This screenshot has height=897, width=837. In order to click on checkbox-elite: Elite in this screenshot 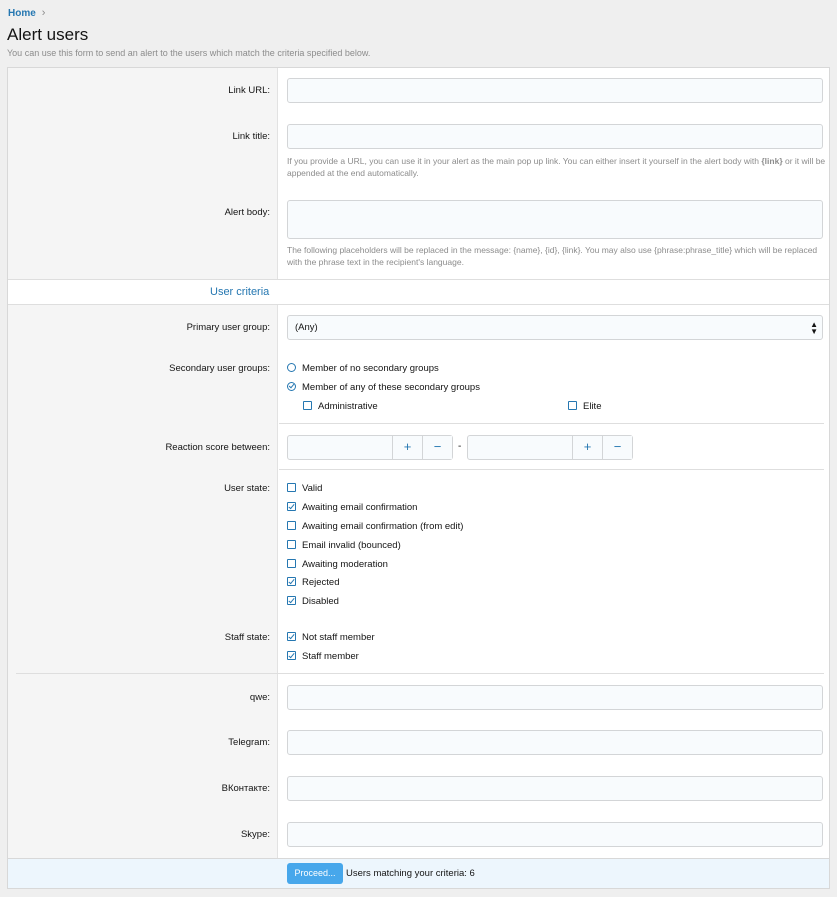, I will do `click(584, 406)`.